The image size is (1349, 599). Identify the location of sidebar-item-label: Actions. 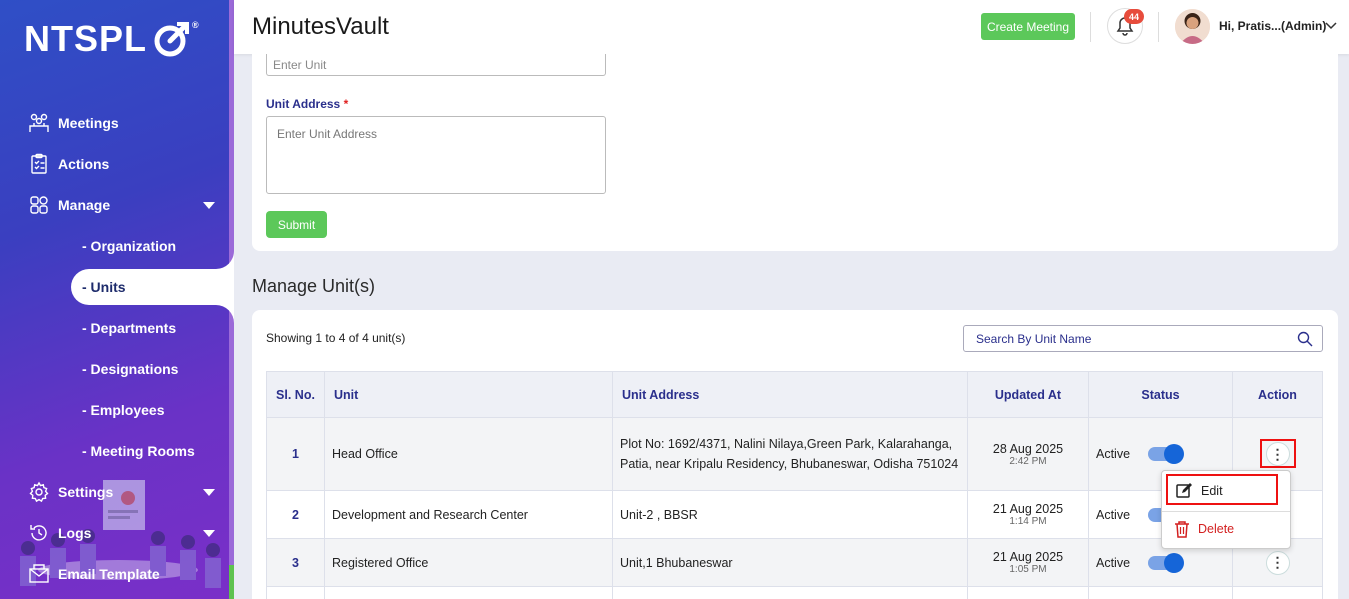
(84, 164).